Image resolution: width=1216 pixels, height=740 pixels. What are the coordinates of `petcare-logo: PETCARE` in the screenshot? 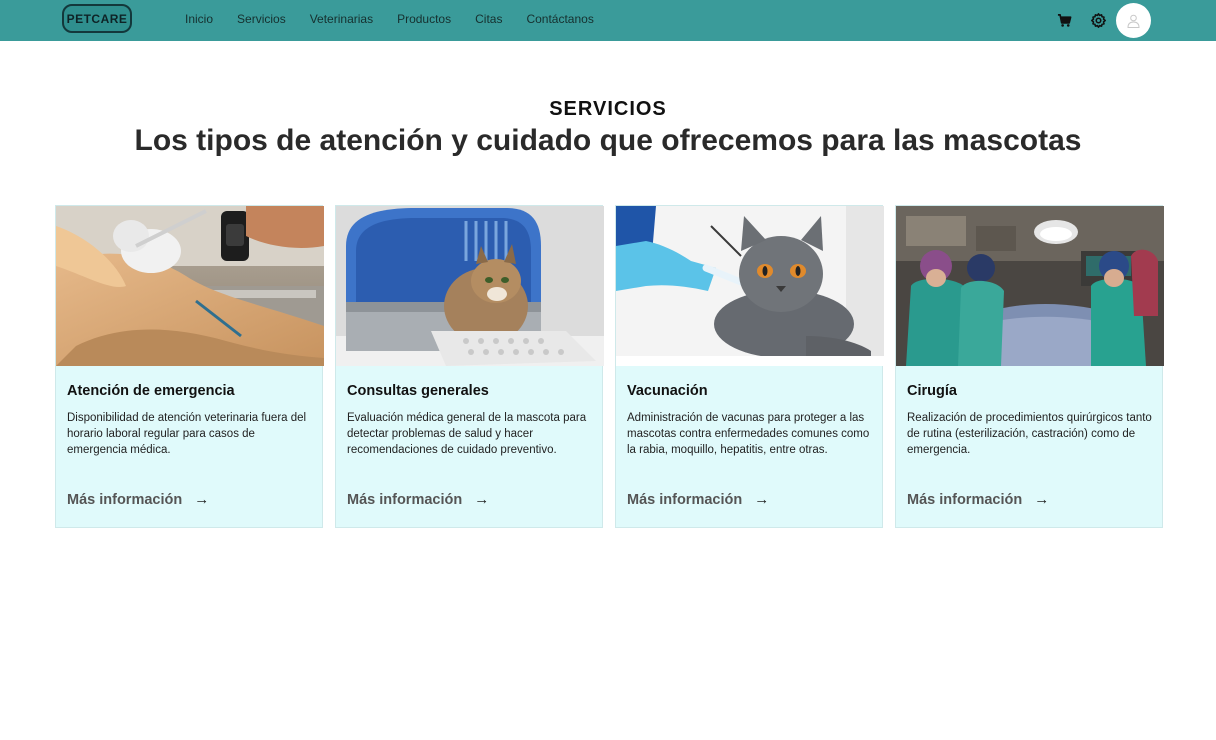 It's located at (97, 18).